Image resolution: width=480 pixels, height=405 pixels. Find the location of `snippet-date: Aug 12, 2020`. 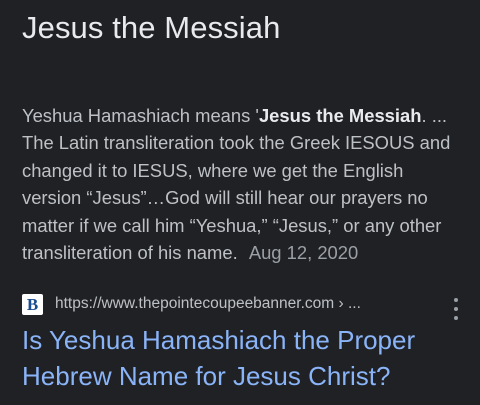

snippet-date: Aug 12, 2020 is located at coordinates (303, 253).